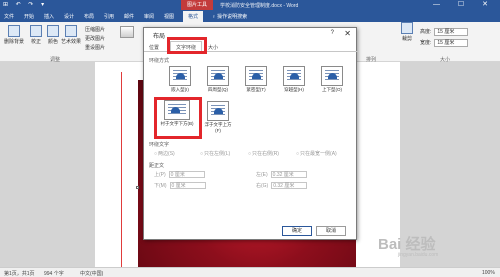 The width and height of the screenshot is (500, 277). What do you see at coordinates (288, 174) in the screenshot?
I see `distance-left-input: 0.32 厘米` at bounding box center [288, 174].